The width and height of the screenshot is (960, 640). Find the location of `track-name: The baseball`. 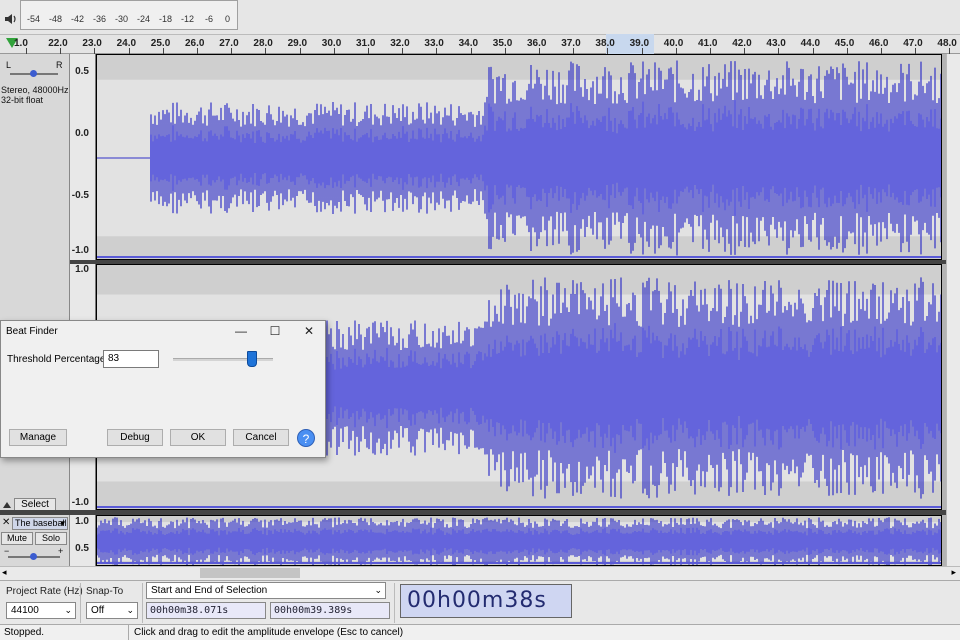

track-name: The baseball is located at coordinates (41, 523).